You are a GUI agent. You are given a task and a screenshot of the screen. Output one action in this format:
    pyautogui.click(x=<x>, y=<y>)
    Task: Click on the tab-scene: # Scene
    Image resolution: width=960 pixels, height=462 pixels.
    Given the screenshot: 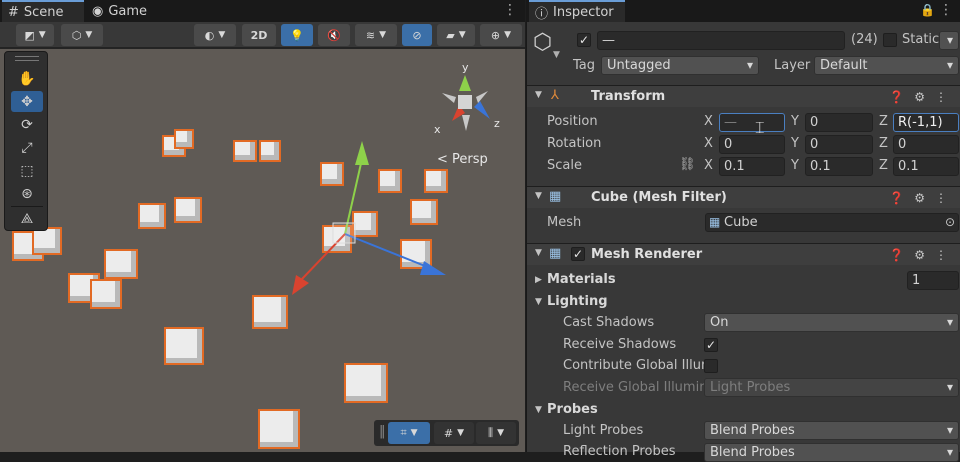 What is the action you would take?
    pyautogui.click(x=43, y=11)
    